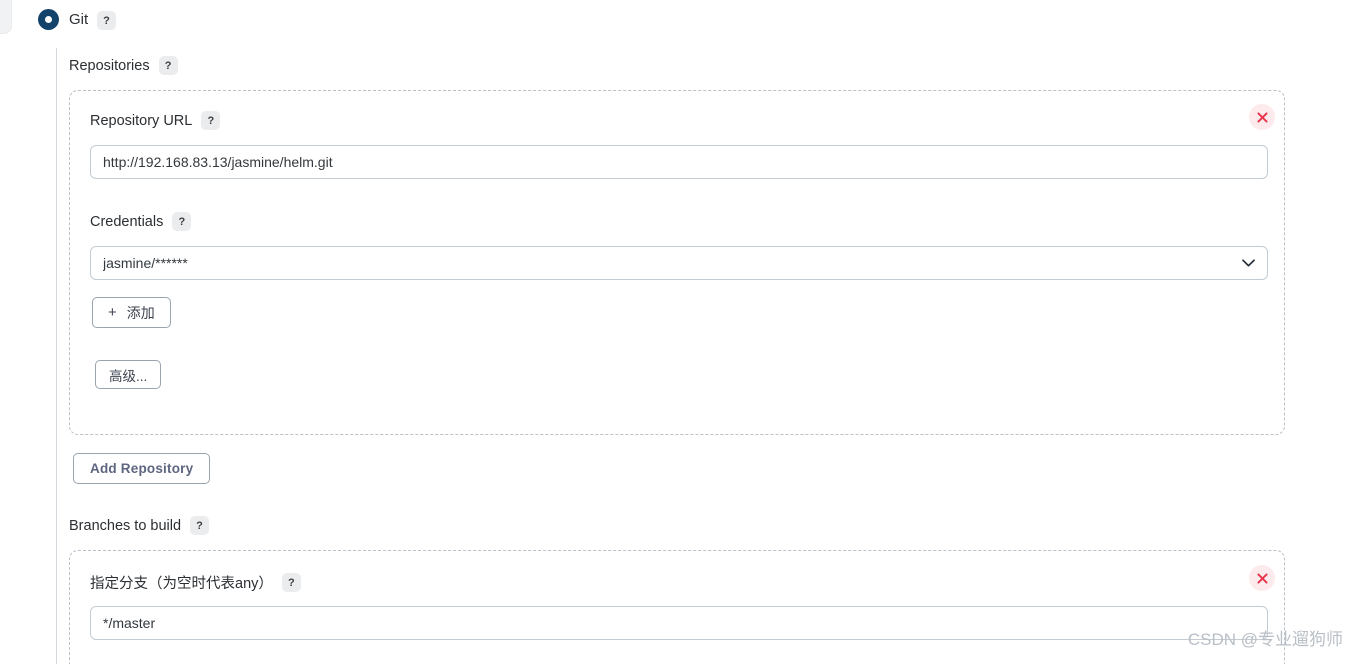 The height and width of the screenshot is (664, 1353). I want to click on scm-option-row: Git ?, so click(676, 24).